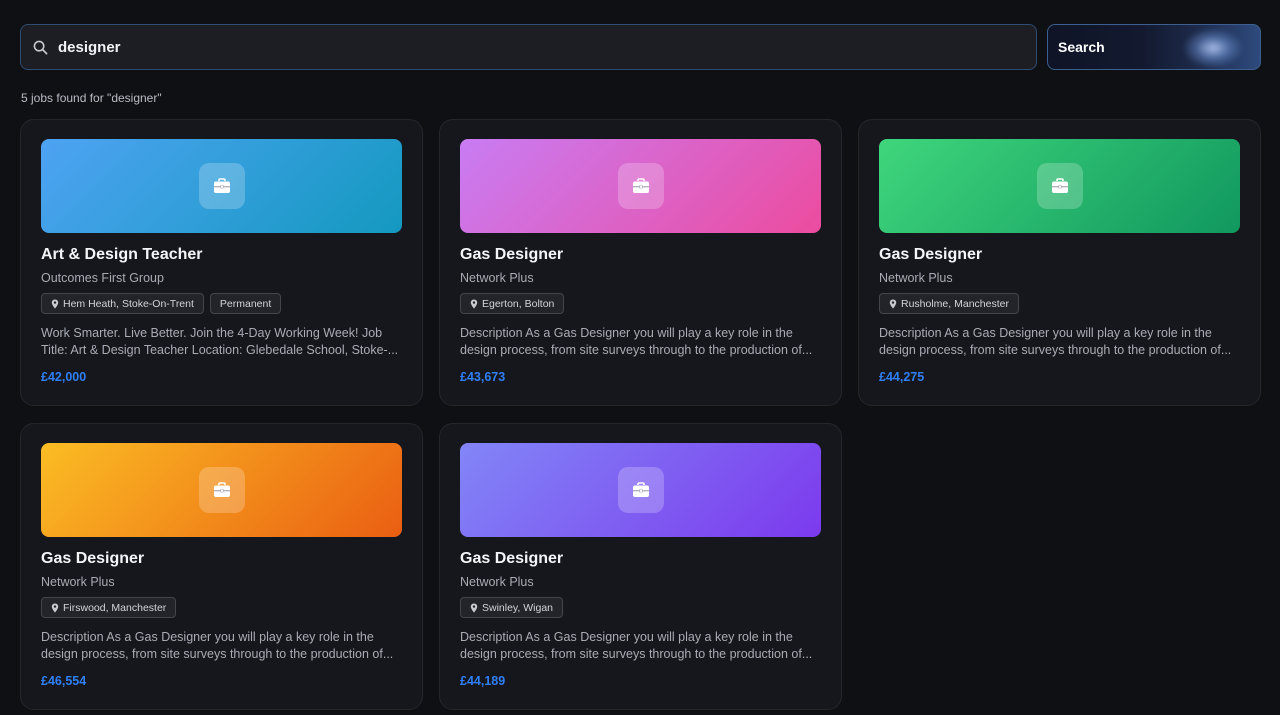 Image resolution: width=1280 pixels, height=715 pixels. I want to click on job-tags: Egerton, Bolton, so click(512, 303).